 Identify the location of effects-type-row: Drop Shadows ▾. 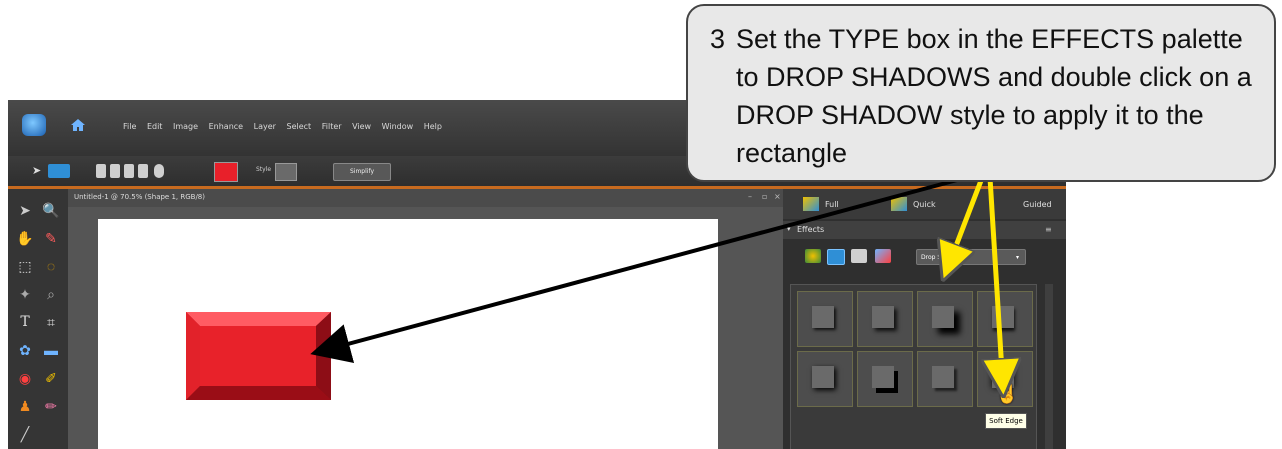
(924, 256).